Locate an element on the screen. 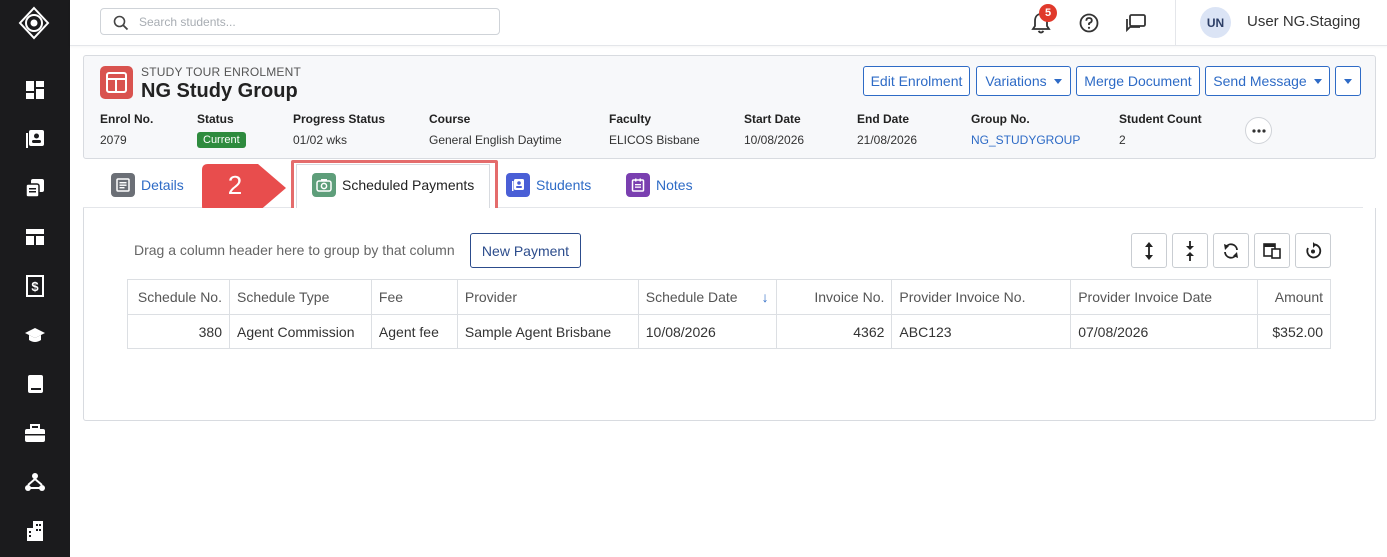 This screenshot has width=1387, height=557. edit-enrolment-button: Edit Enrolment is located at coordinates (916, 81).